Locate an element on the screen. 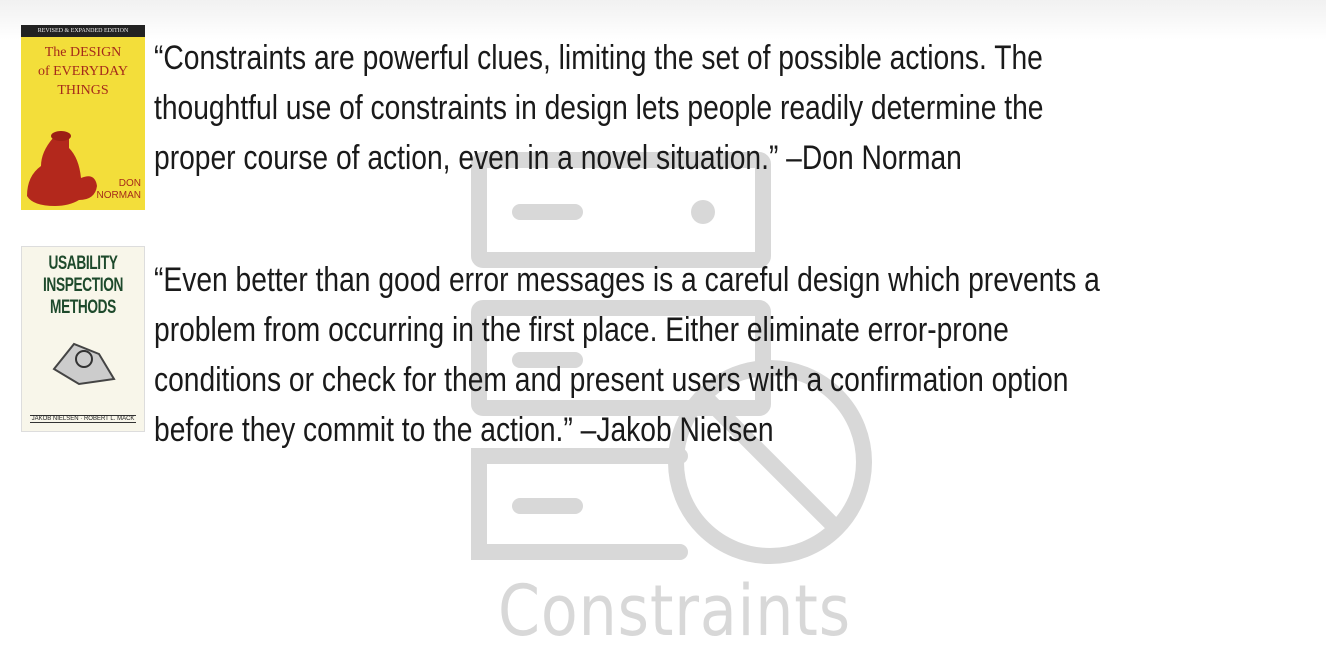 The image size is (1326, 662). book-editors: JAKOB NIELSEN · ROBERT L. MACK is located at coordinates (83, 419).